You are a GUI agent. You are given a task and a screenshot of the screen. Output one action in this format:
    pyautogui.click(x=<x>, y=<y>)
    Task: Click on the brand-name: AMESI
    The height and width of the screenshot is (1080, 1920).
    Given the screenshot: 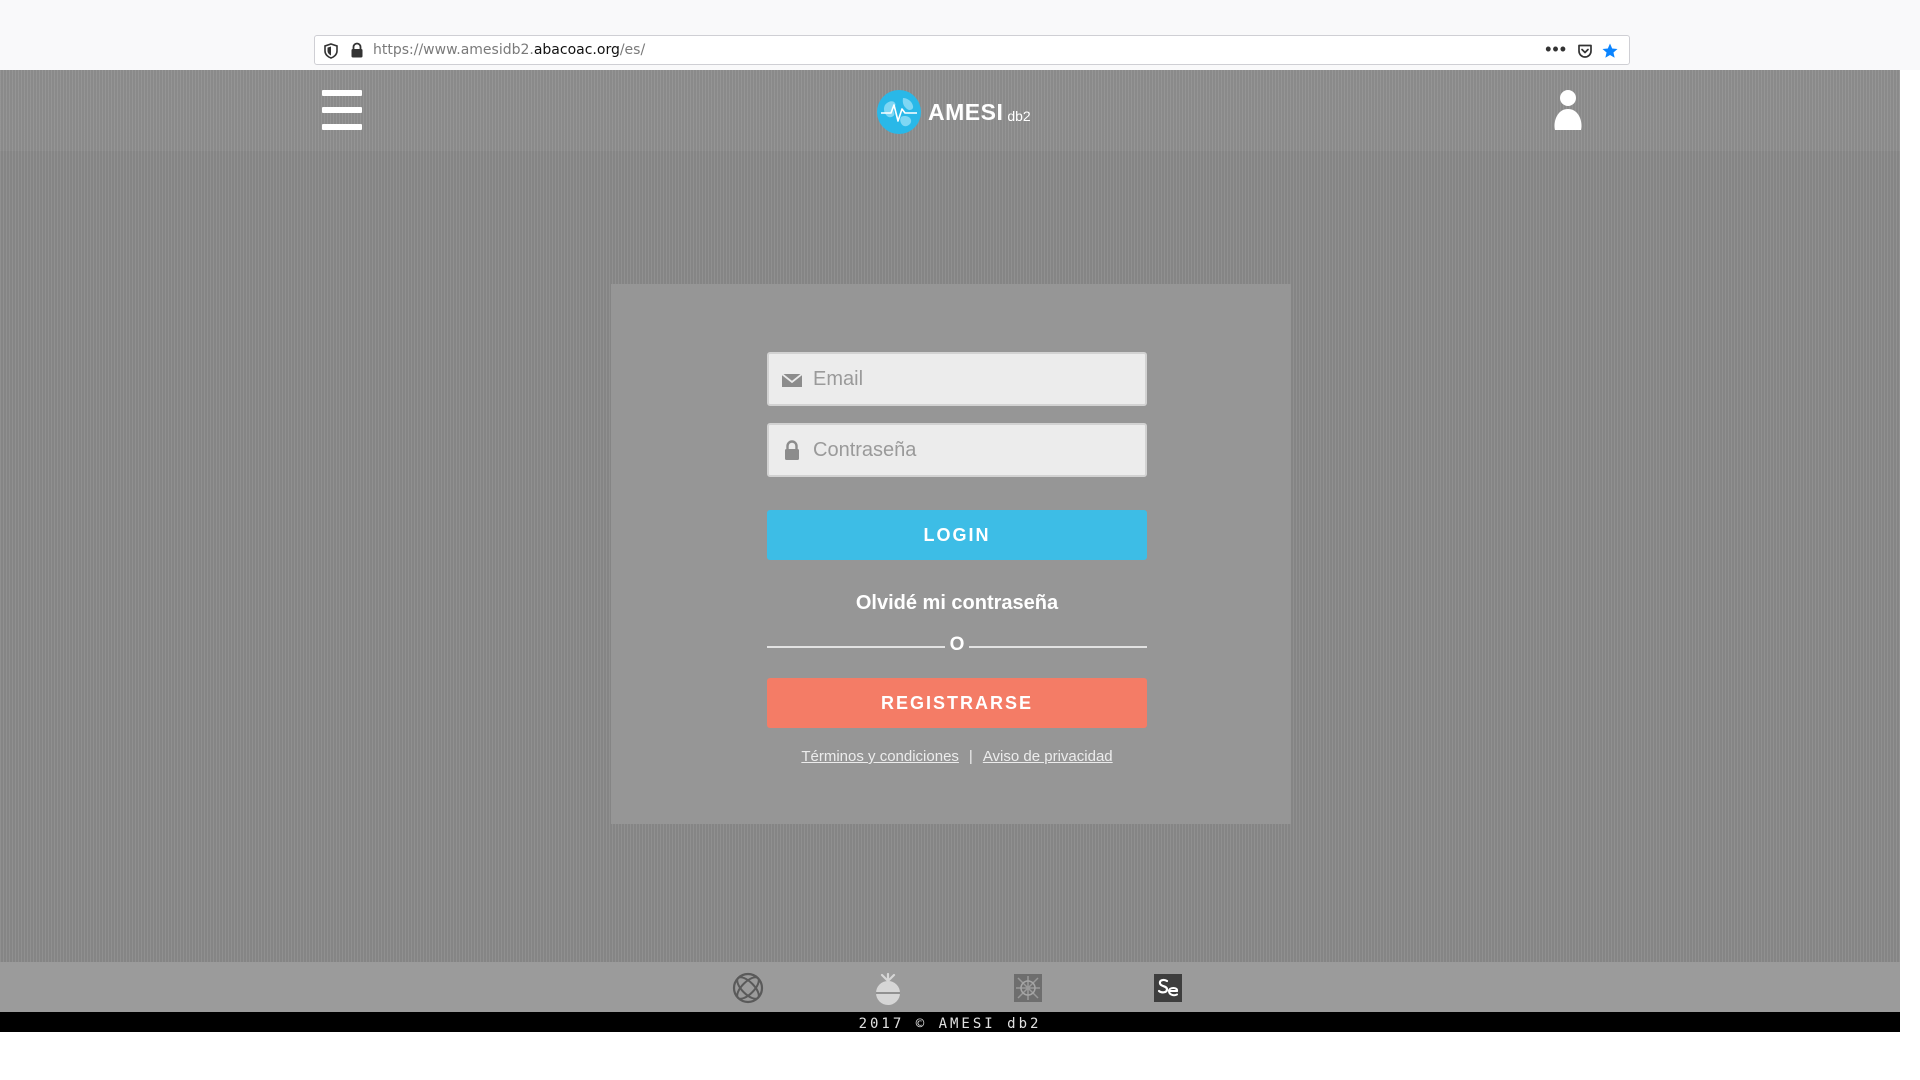 What is the action you would take?
    pyautogui.click(x=966, y=111)
    